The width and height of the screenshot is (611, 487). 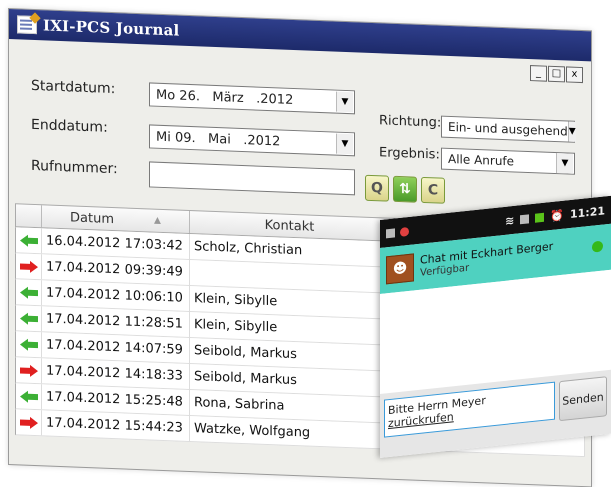 I want to click on direction-label: Richtung:, so click(x=410, y=122).